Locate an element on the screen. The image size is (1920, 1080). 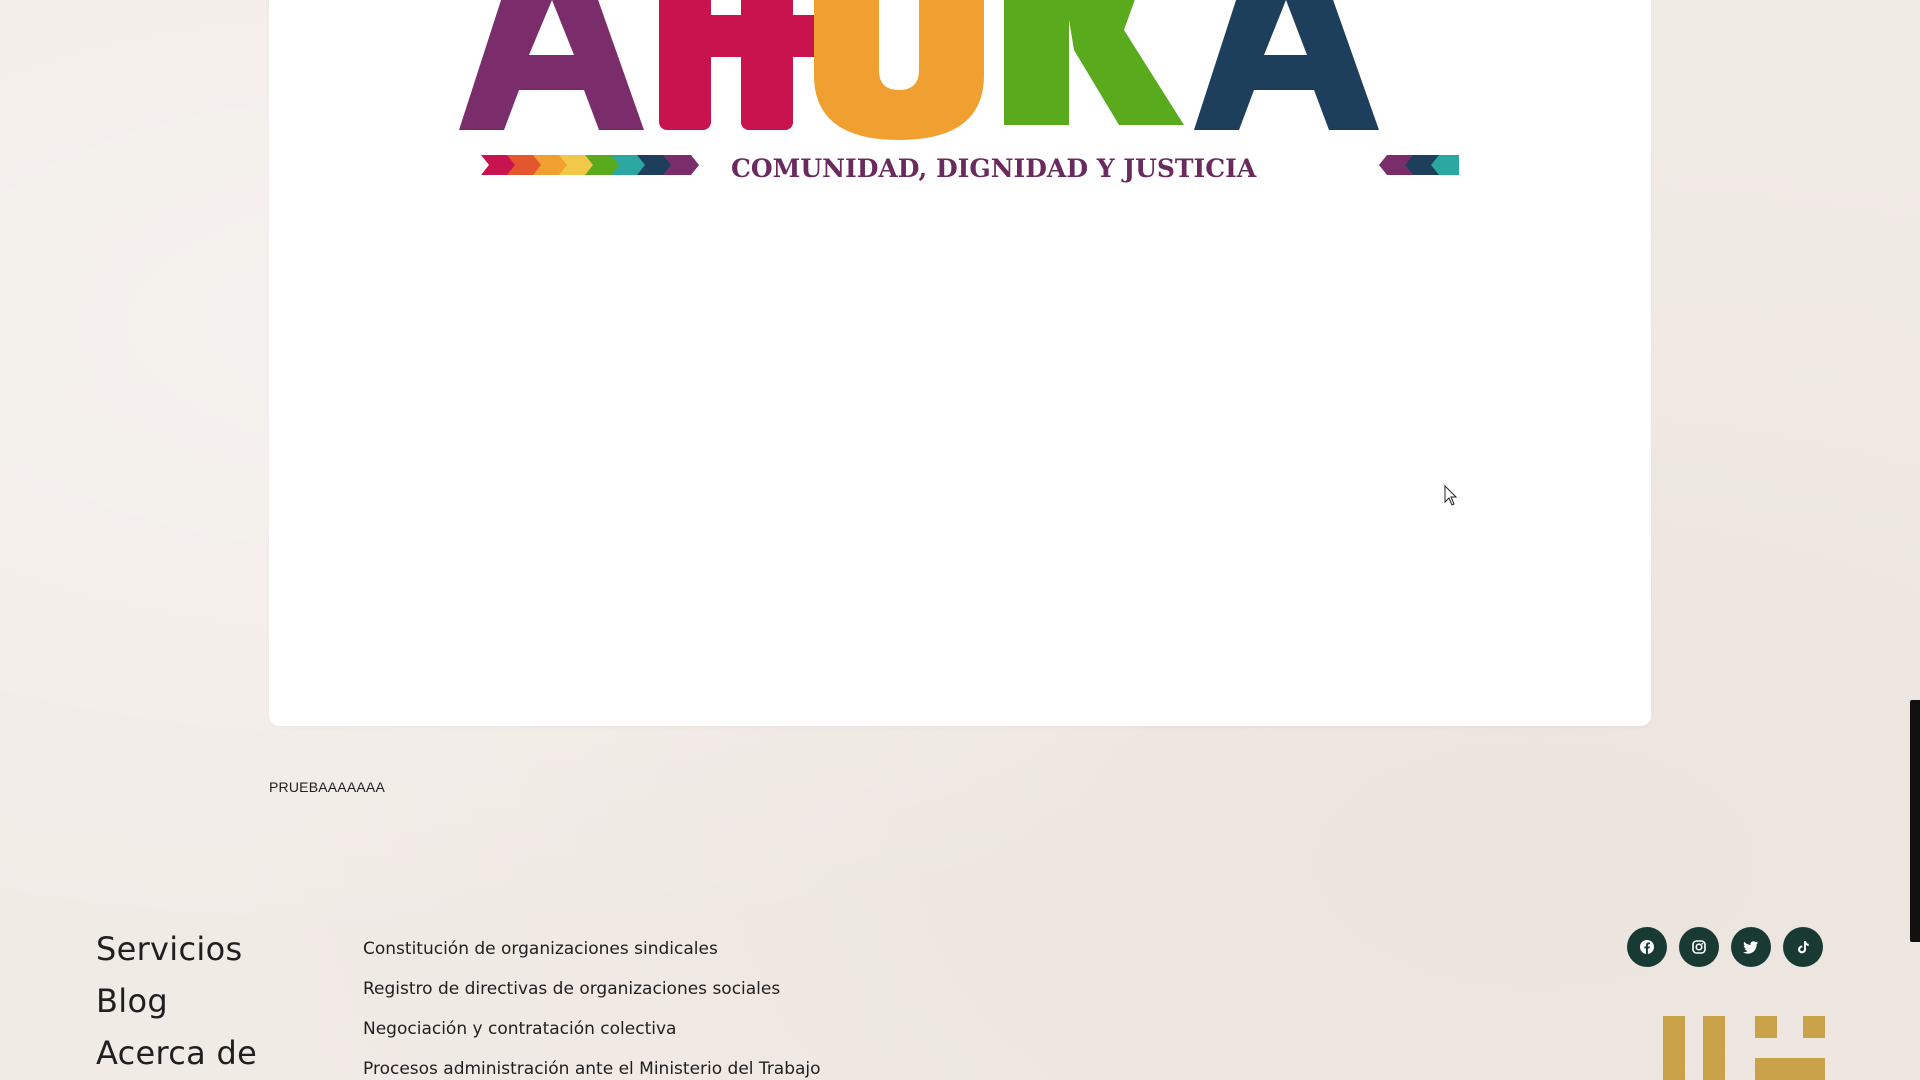
facebook-button is located at coordinates (1647, 947).